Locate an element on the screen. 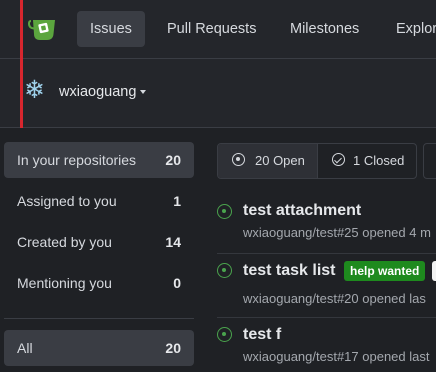 This screenshot has width=436, height=372. issue-closed-icon is located at coordinates (338, 159).